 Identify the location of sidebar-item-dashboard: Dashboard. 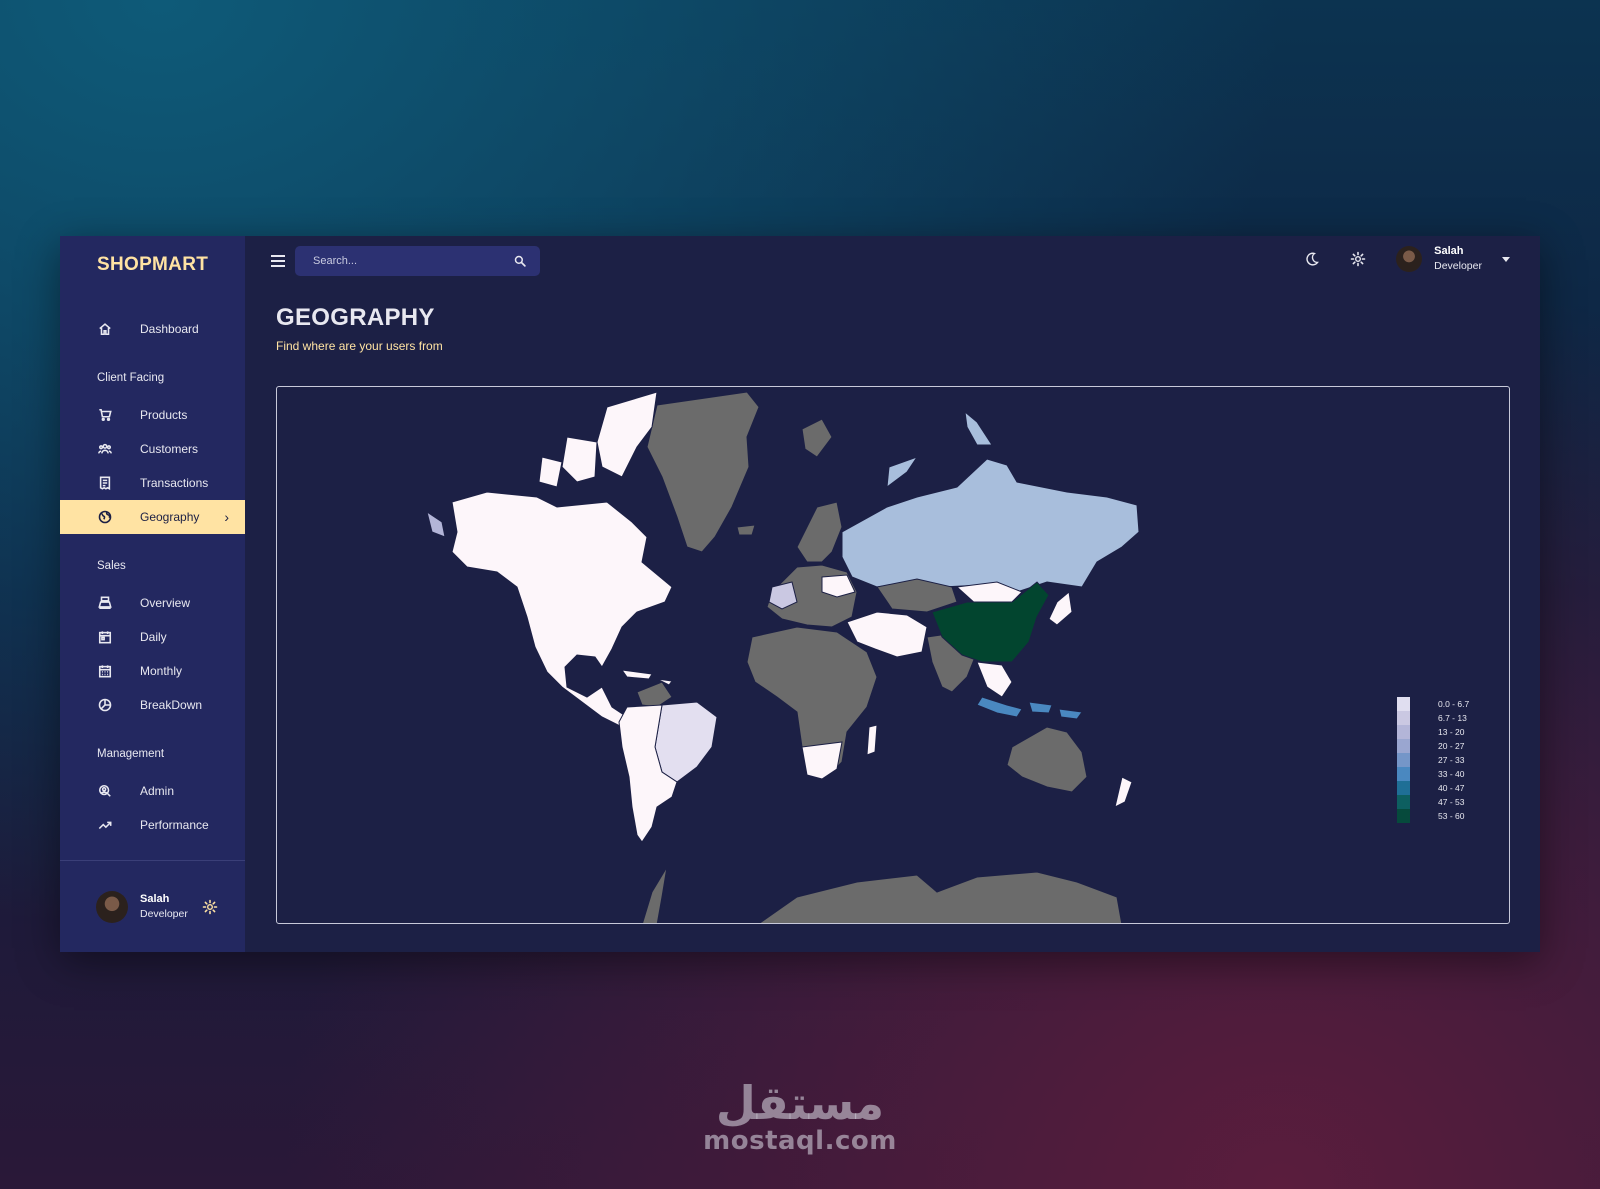
(152, 329).